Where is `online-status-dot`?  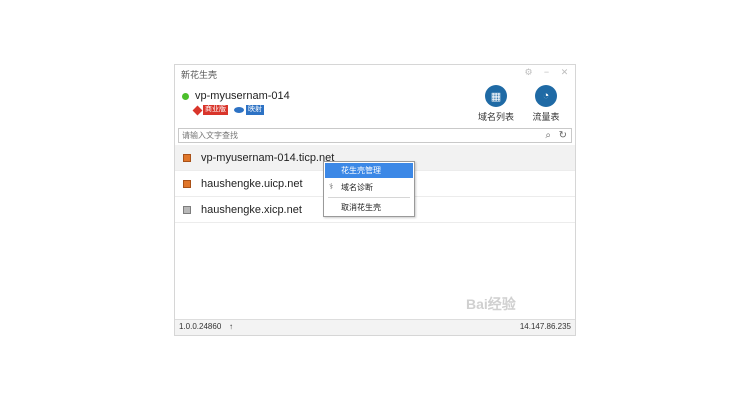 online-status-dot is located at coordinates (185, 96).